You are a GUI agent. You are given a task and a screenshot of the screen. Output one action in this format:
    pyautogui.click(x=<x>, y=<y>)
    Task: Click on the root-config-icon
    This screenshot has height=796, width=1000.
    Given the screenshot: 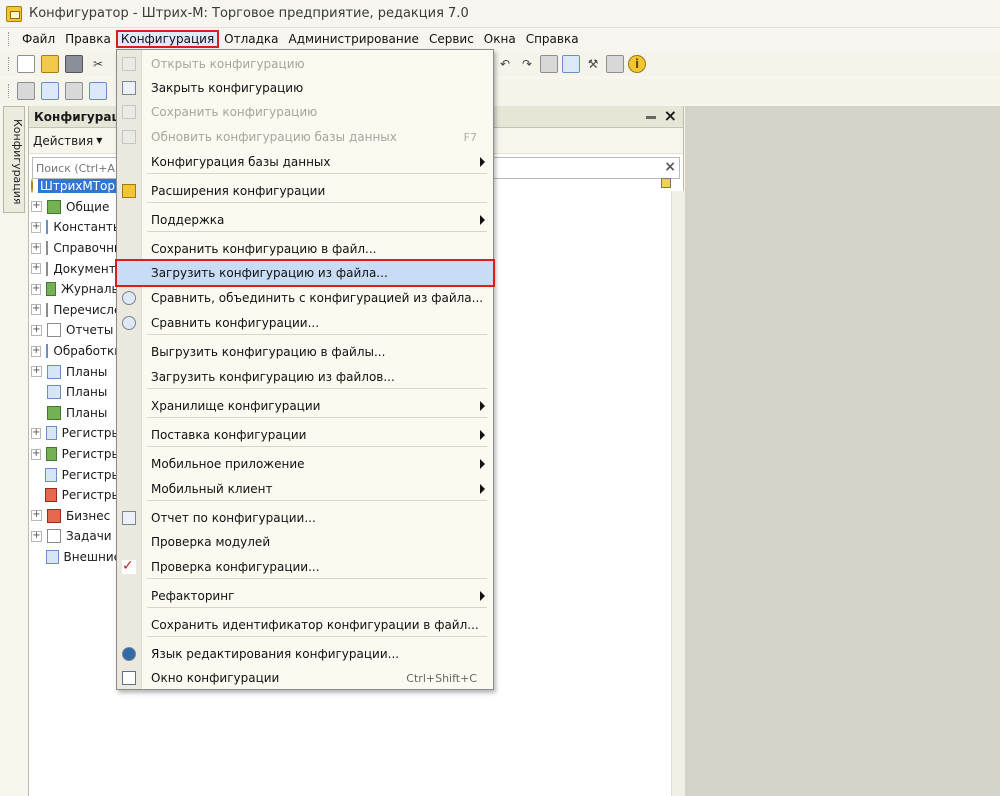 What is the action you would take?
    pyautogui.click(x=32, y=186)
    